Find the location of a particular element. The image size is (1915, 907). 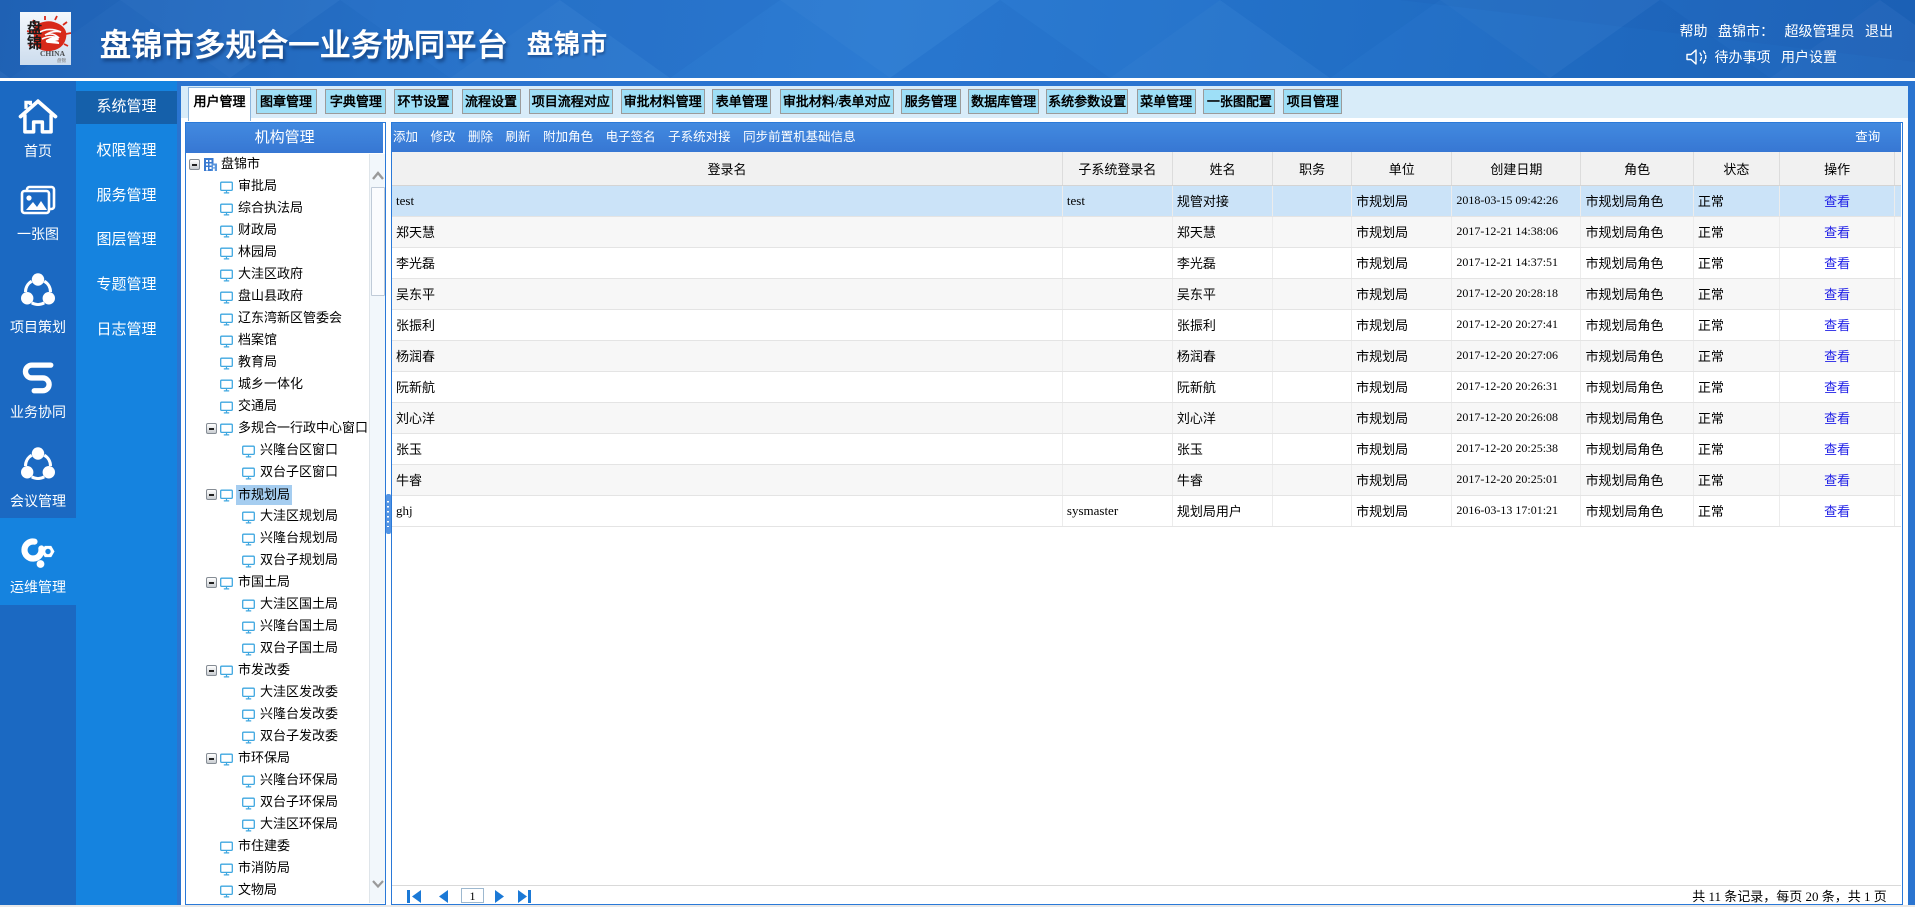

svg-text: 盘 is located at coordinates (34, 28).